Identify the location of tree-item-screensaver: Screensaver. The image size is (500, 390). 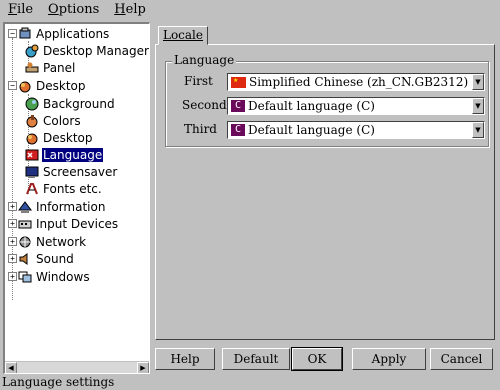
(71, 171).